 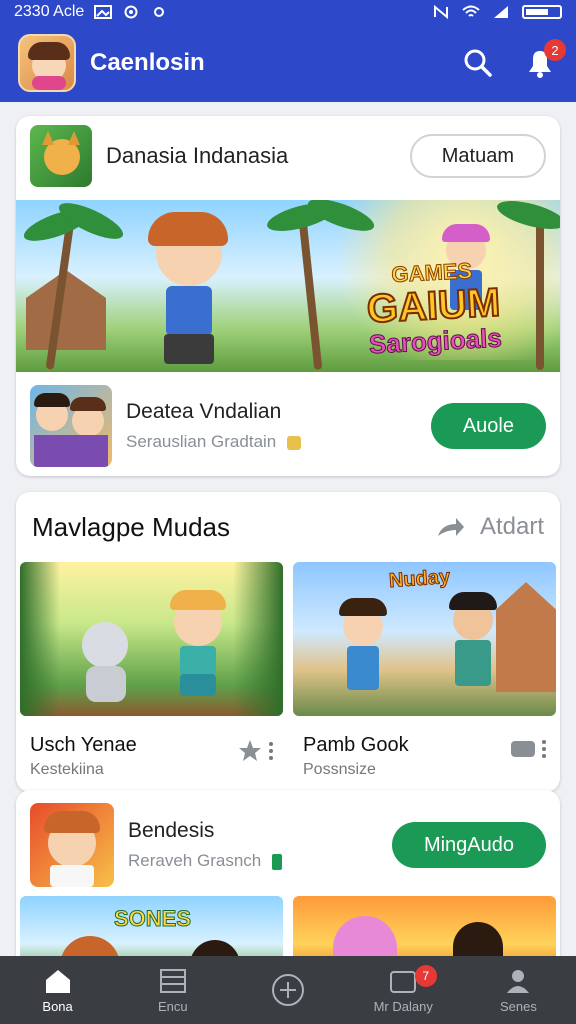 I want to click on star-icon, so click(x=250, y=751).